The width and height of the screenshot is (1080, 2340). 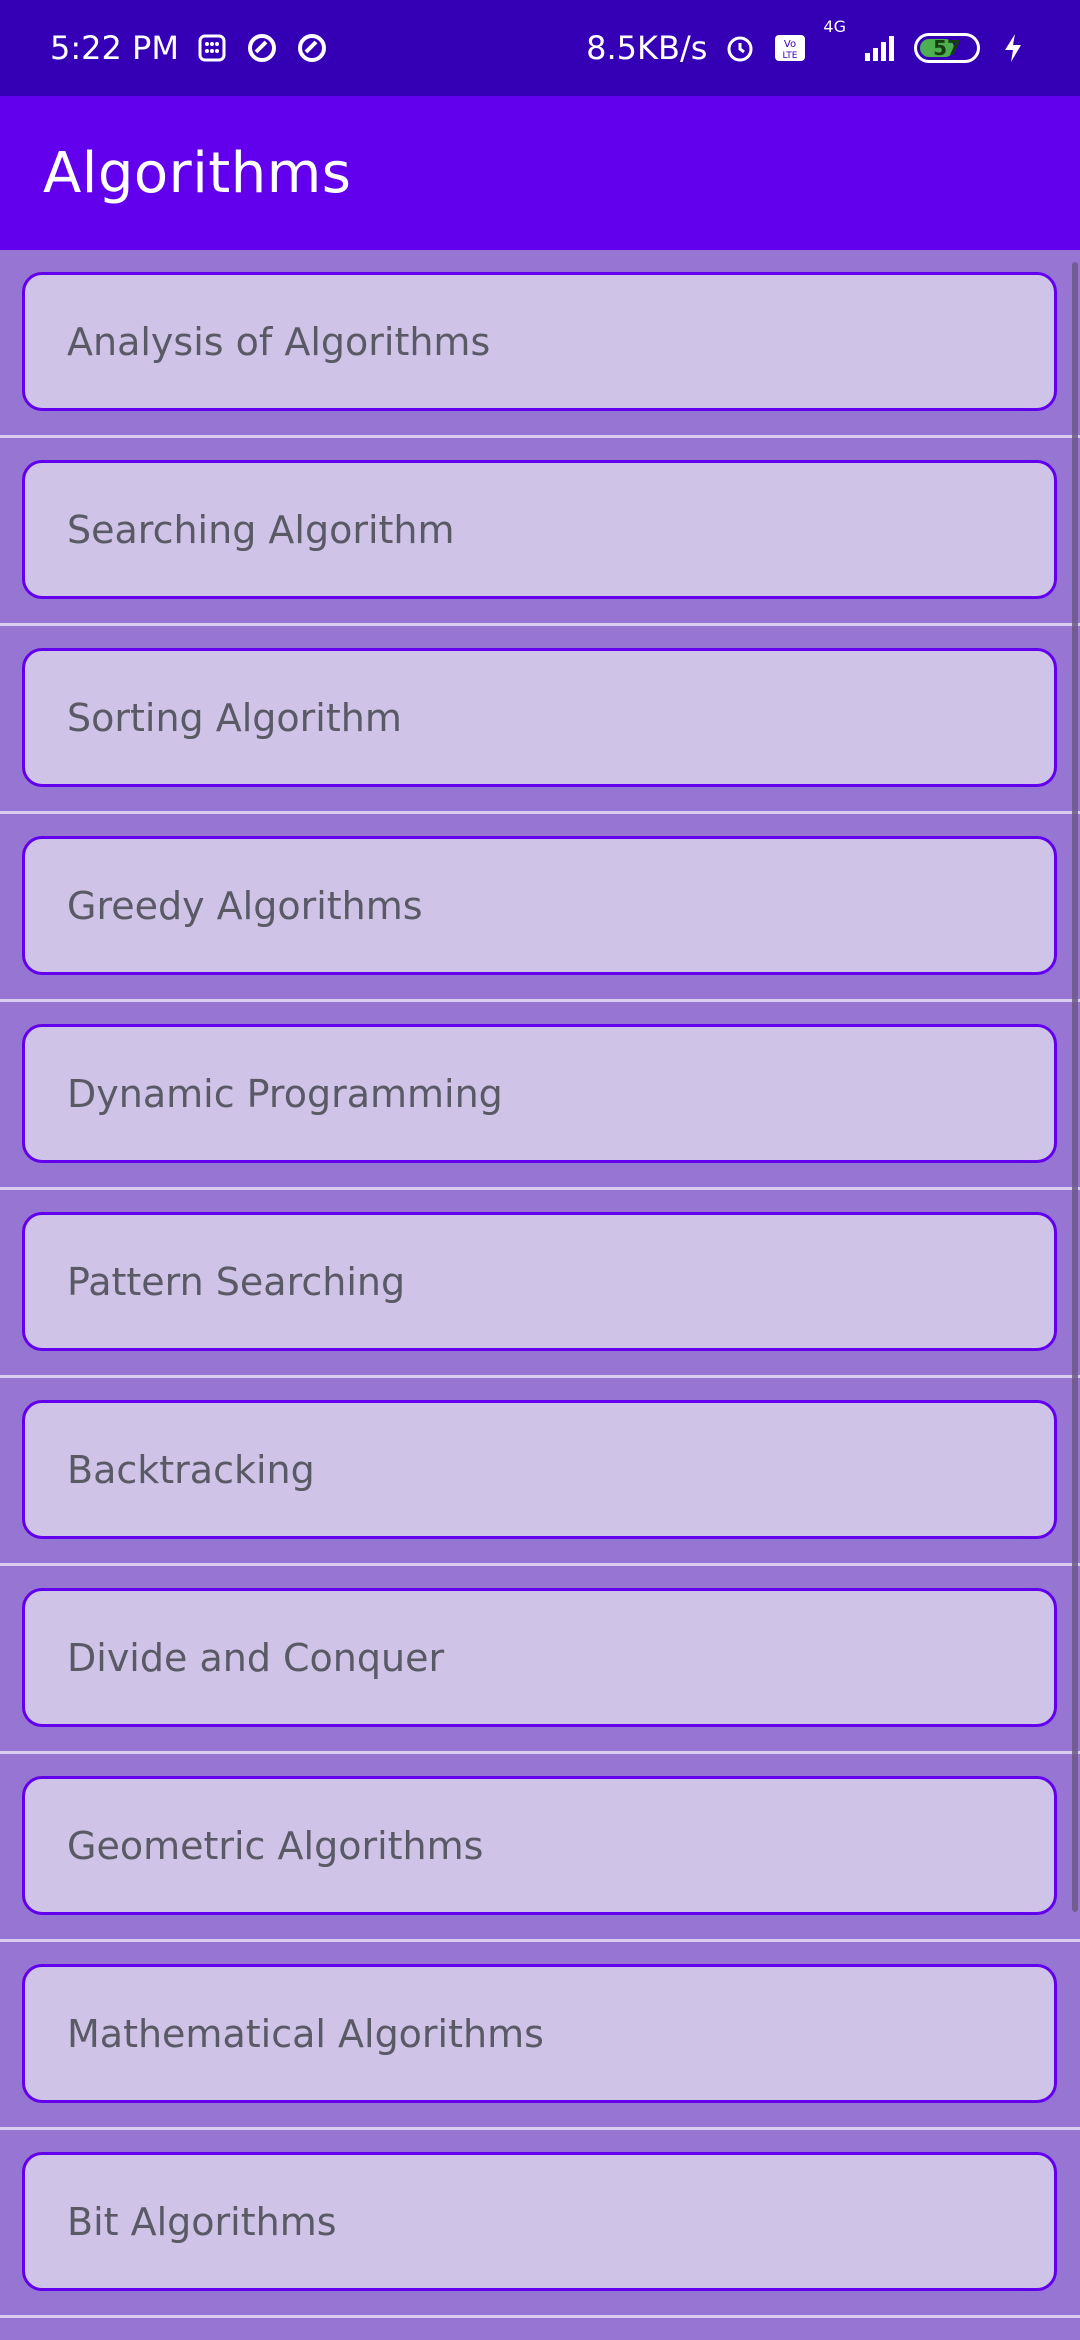 I want to click on algorithm-card: Mathematical Algorithms, so click(x=539, y=2033).